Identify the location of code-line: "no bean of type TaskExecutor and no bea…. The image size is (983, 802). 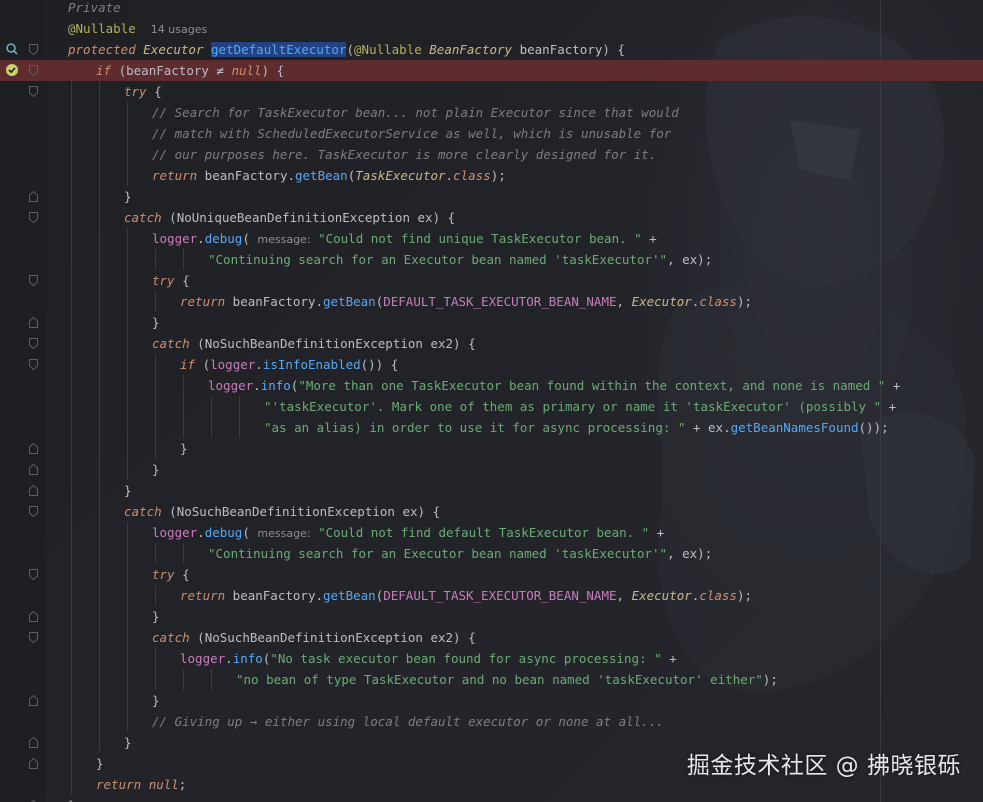
(514, 679).